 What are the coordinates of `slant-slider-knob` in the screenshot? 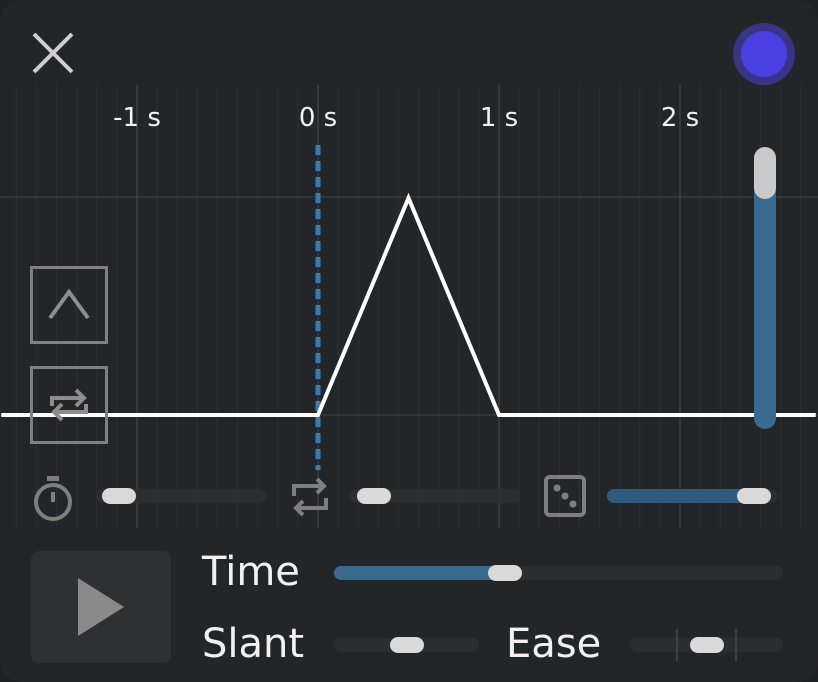 It's located at (406, 645).